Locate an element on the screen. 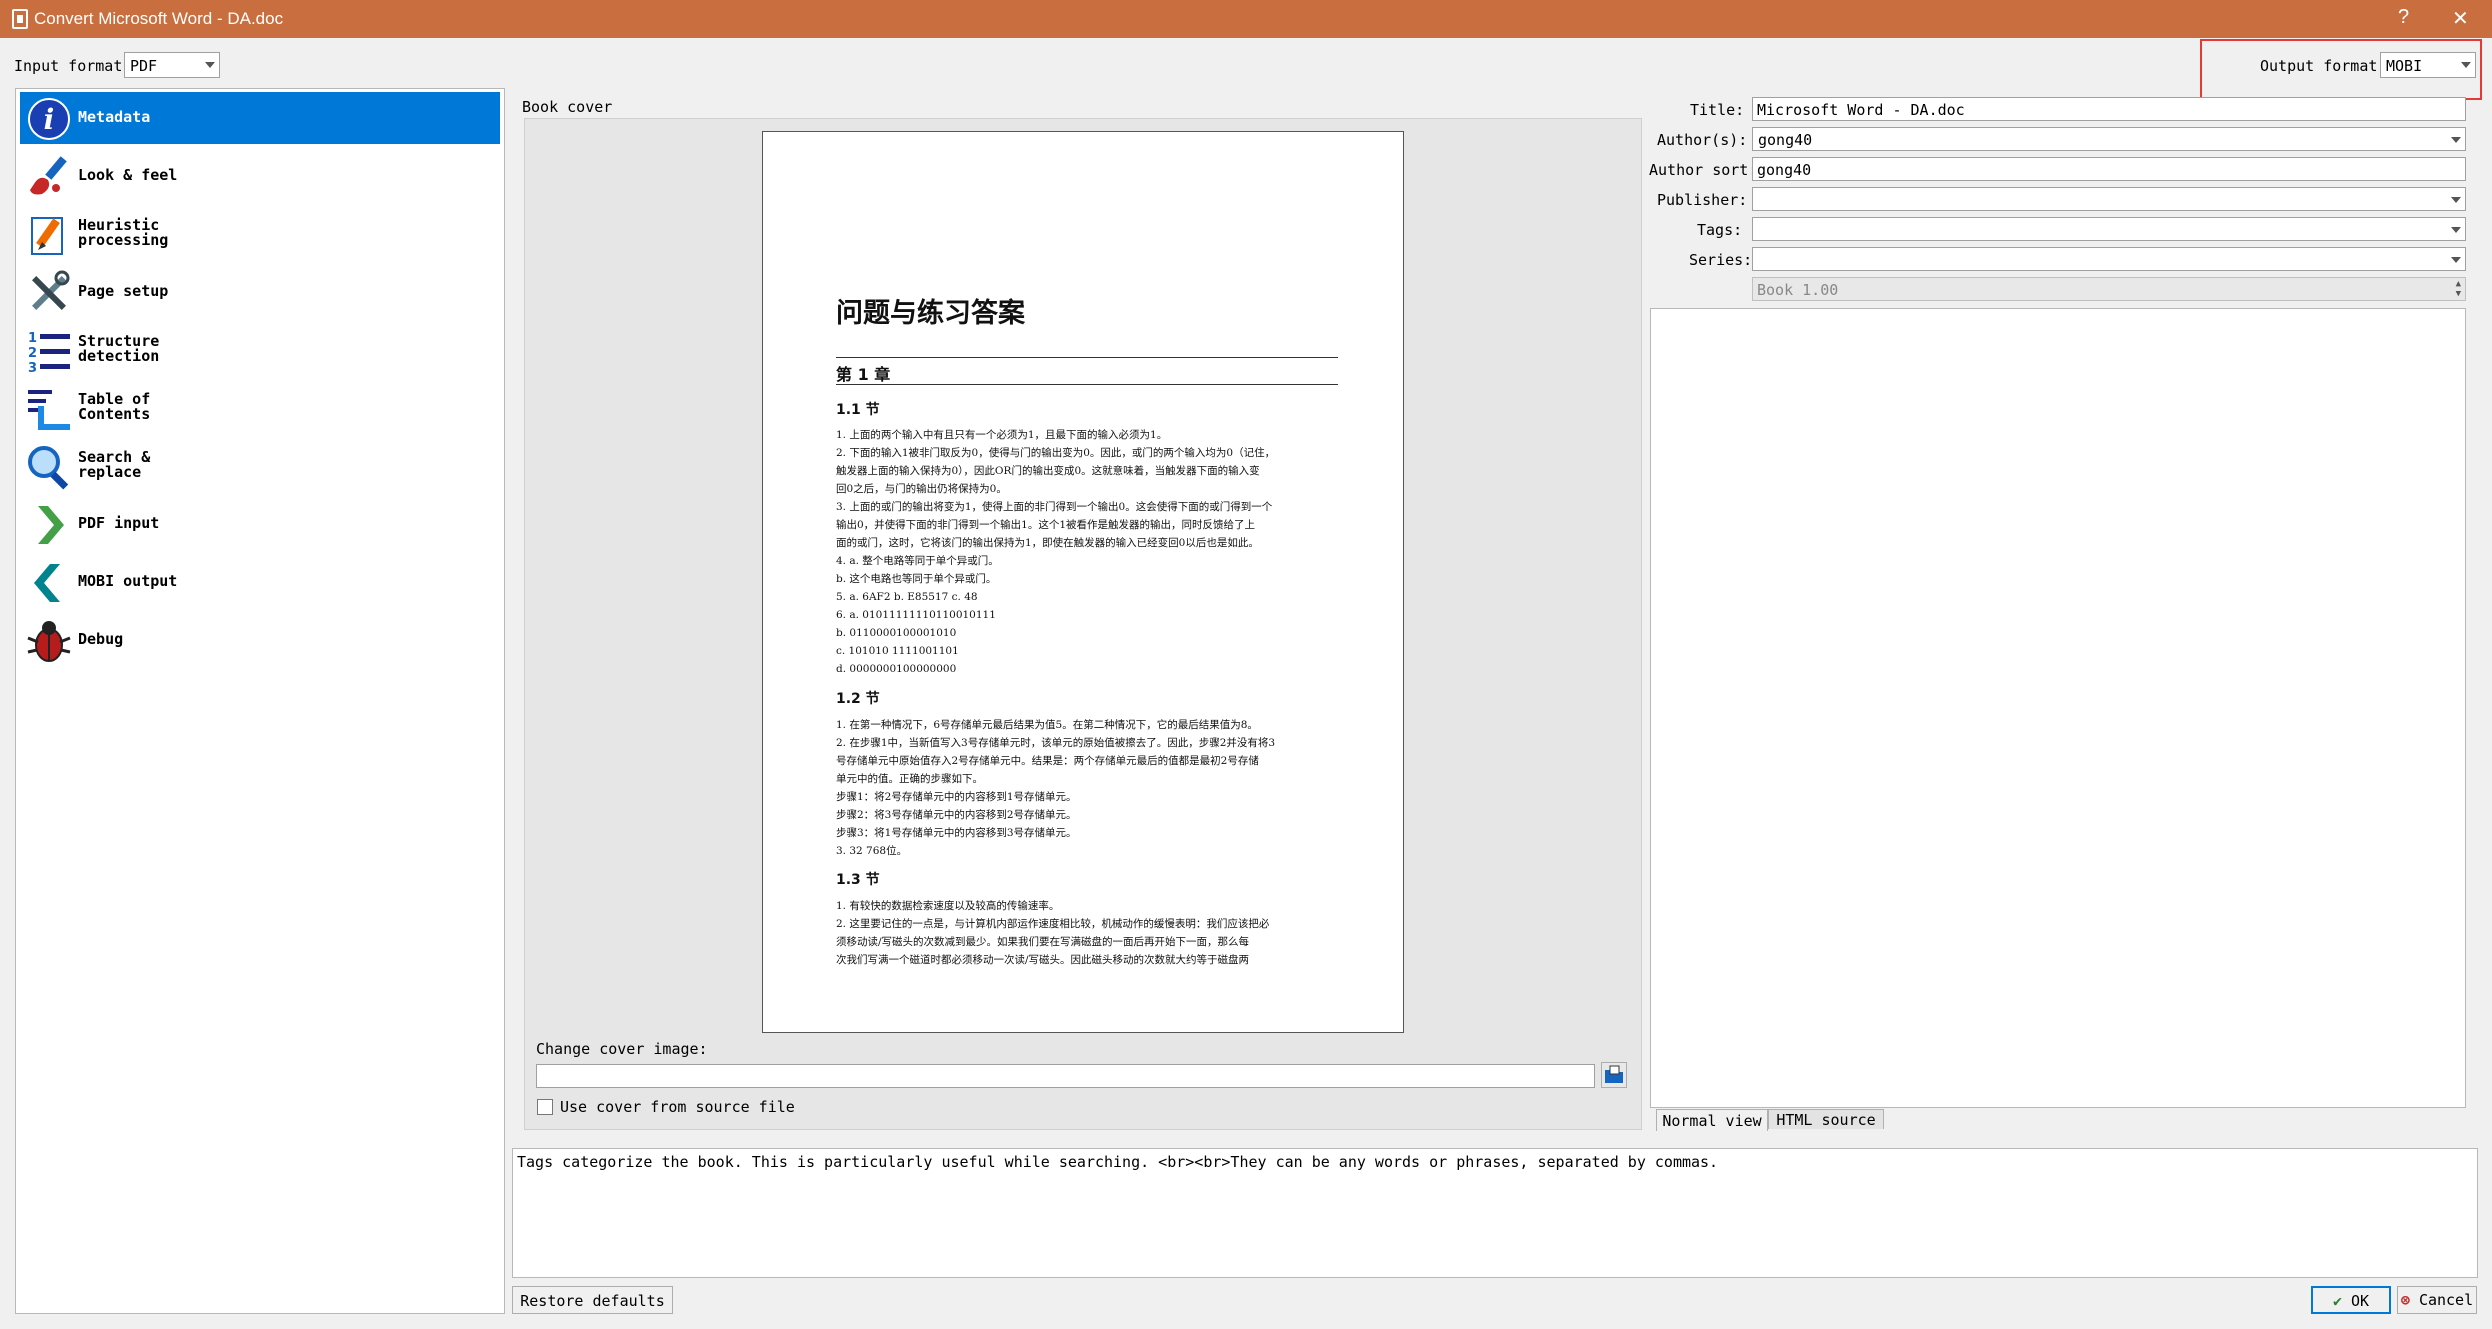  checkmark-icon: ✔ is located at coordinates (2337, 1301).